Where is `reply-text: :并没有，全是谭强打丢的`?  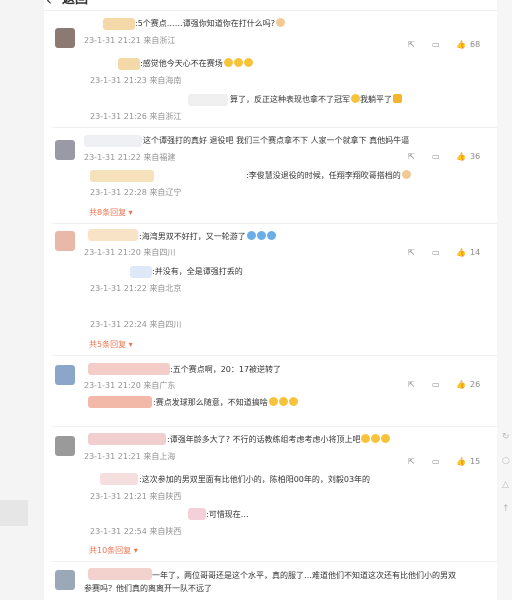
reply-text: :并没有，全是谭强打丢的 is located at coordinates (197, 271).